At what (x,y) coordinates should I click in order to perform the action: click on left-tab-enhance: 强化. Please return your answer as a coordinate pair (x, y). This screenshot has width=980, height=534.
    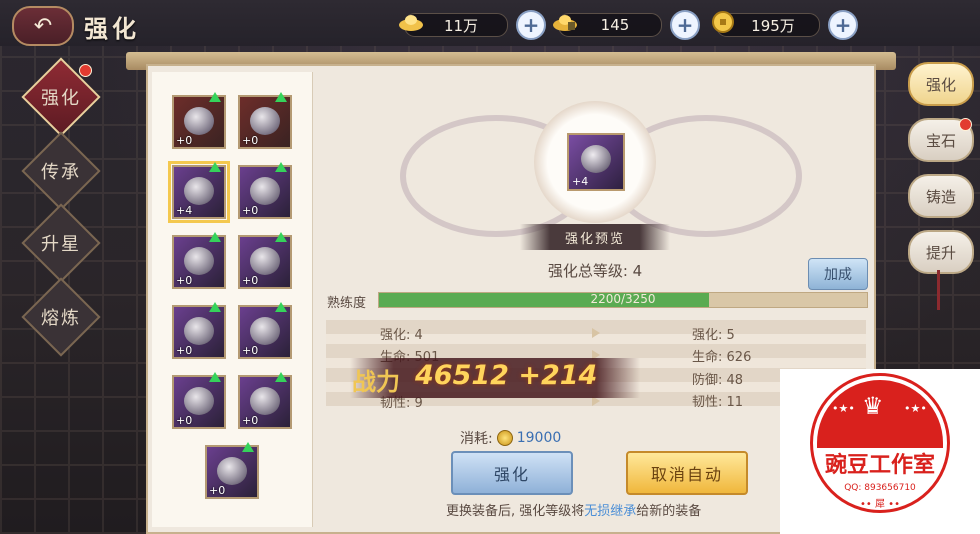
    Looking at the image, I should click on (61, 97).